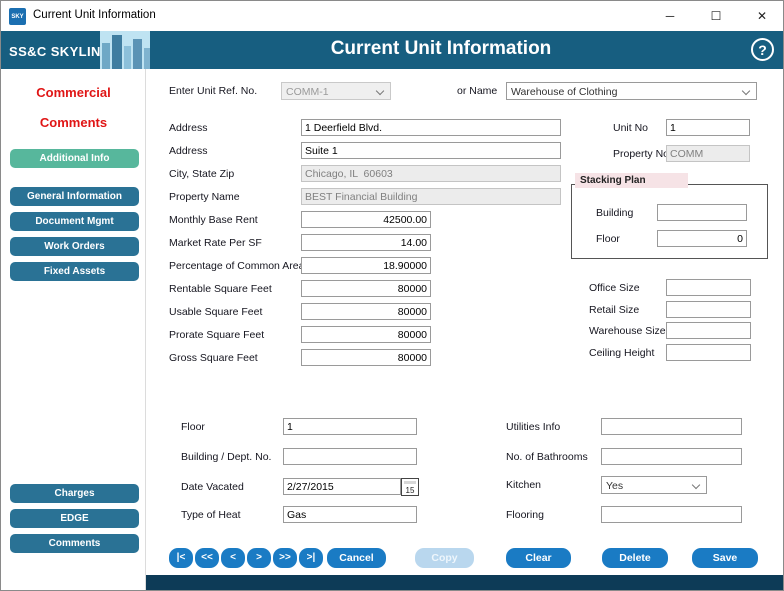 This screenshot has width=784, height=591. Describe the element at coordinates (533, 427) in the screenshot. I see `utilities-info-label: Utilities Info` at that location.